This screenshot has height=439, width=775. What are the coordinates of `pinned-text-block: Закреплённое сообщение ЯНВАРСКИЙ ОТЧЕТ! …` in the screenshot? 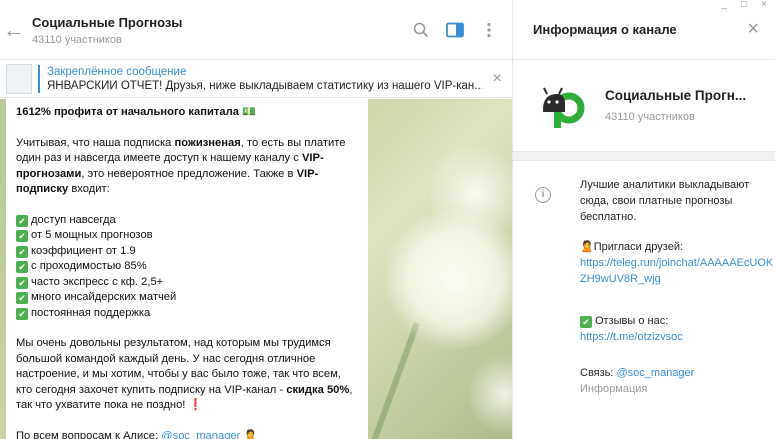 It's located at (261, 79).